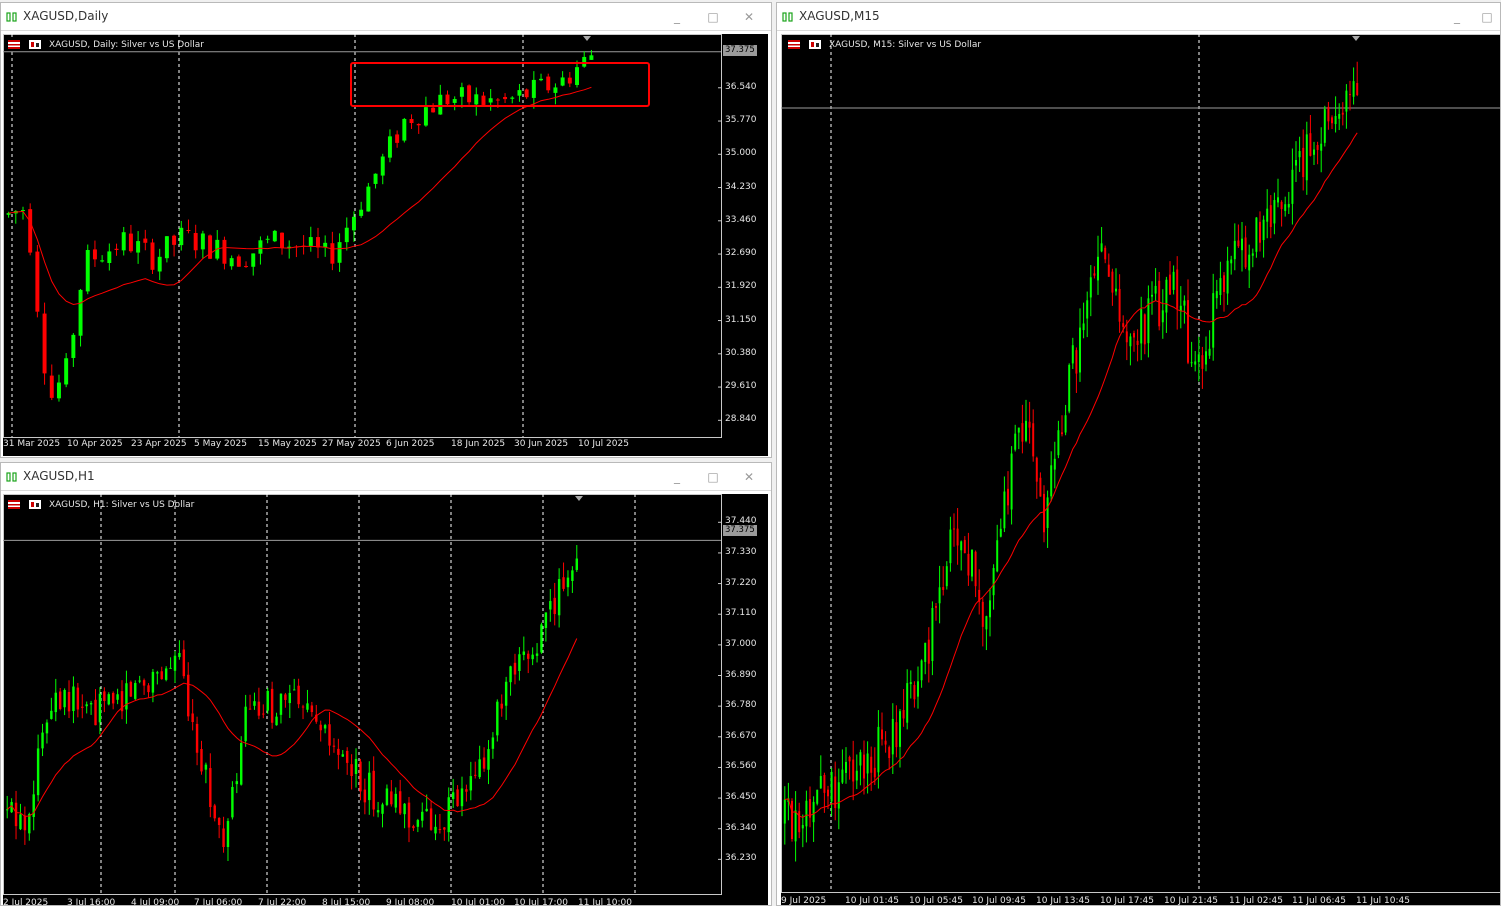 The width and height of the screenshot is (1501, 906). I want to click on daily-time-label: 27 May 2025, so click(351, 444).